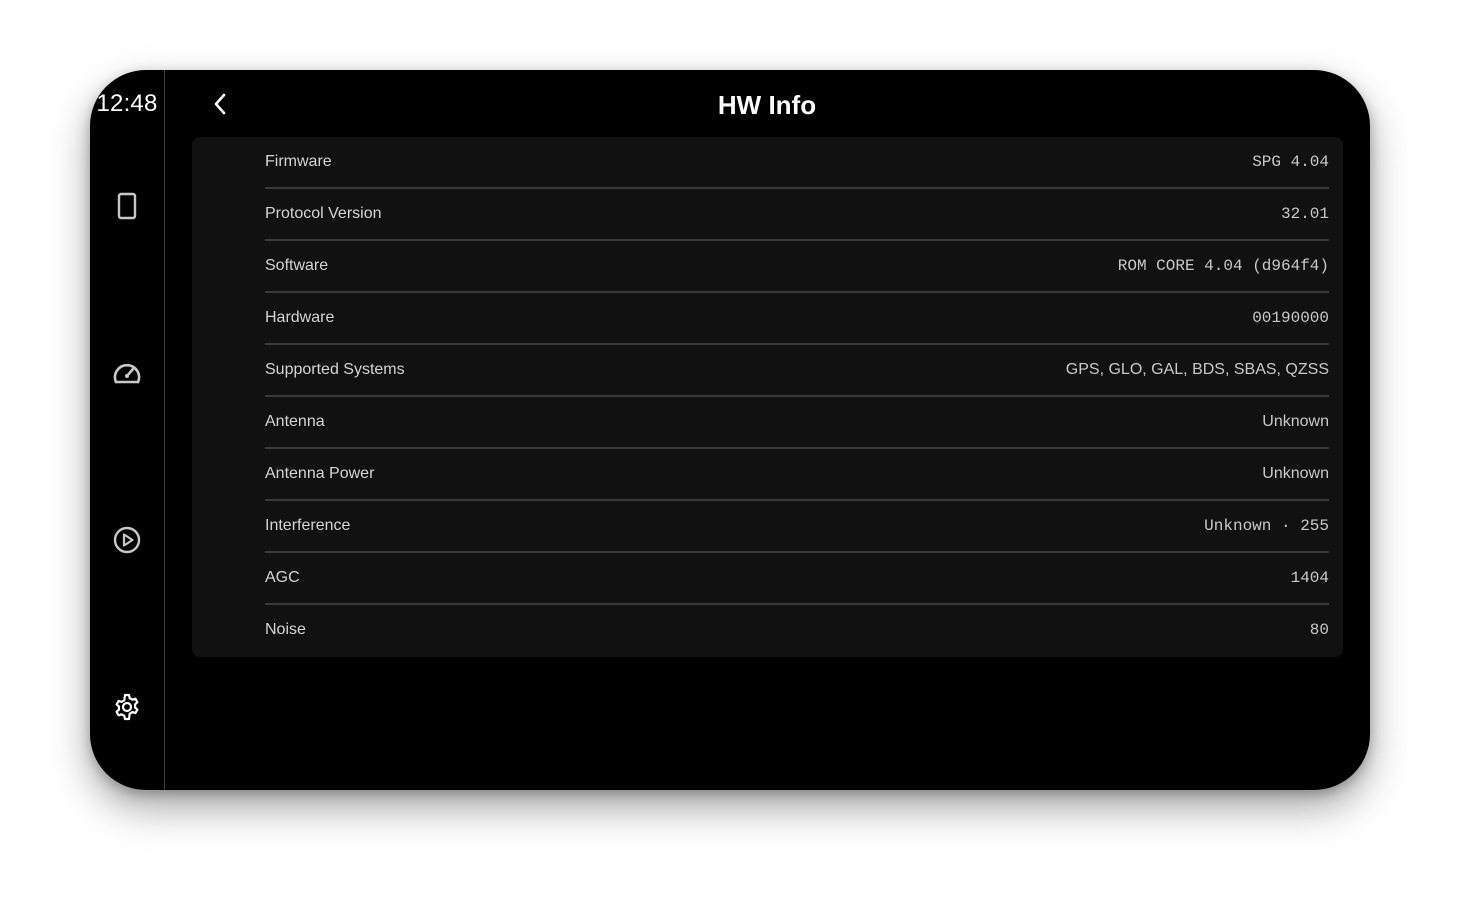  What do you see at coordinates (797, 215) in the screenshot?
I see `row-protocol-version: Protocol Version 32.01` at bounding box center [797, 215].